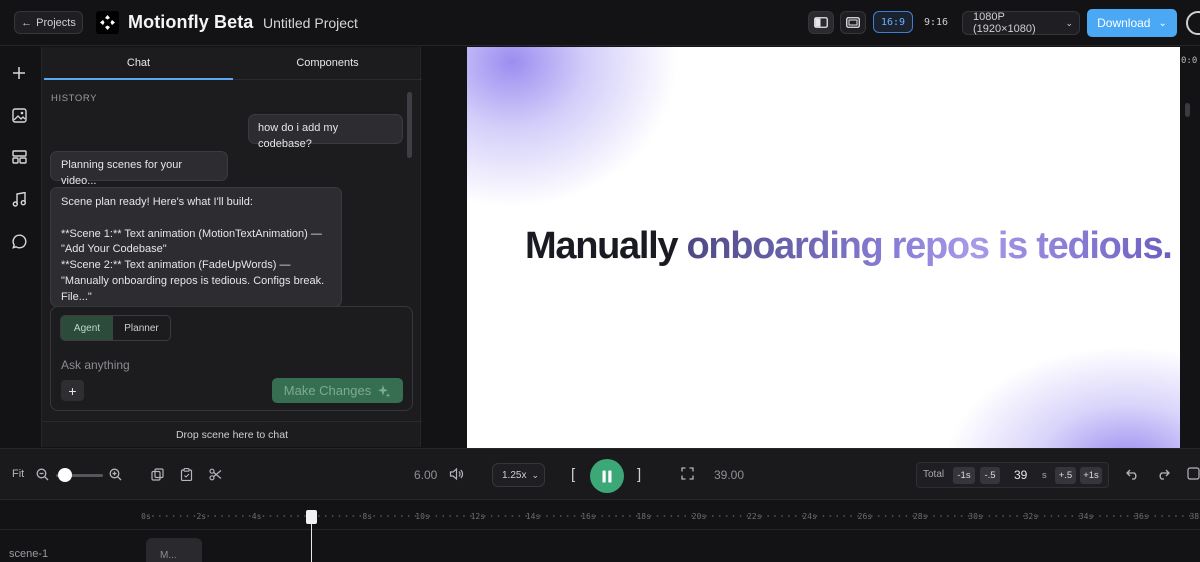 The image size is (1200, 562). Describe the element at coordinates (19, 241) in the screenshot. I see `chat-icon` at that location.